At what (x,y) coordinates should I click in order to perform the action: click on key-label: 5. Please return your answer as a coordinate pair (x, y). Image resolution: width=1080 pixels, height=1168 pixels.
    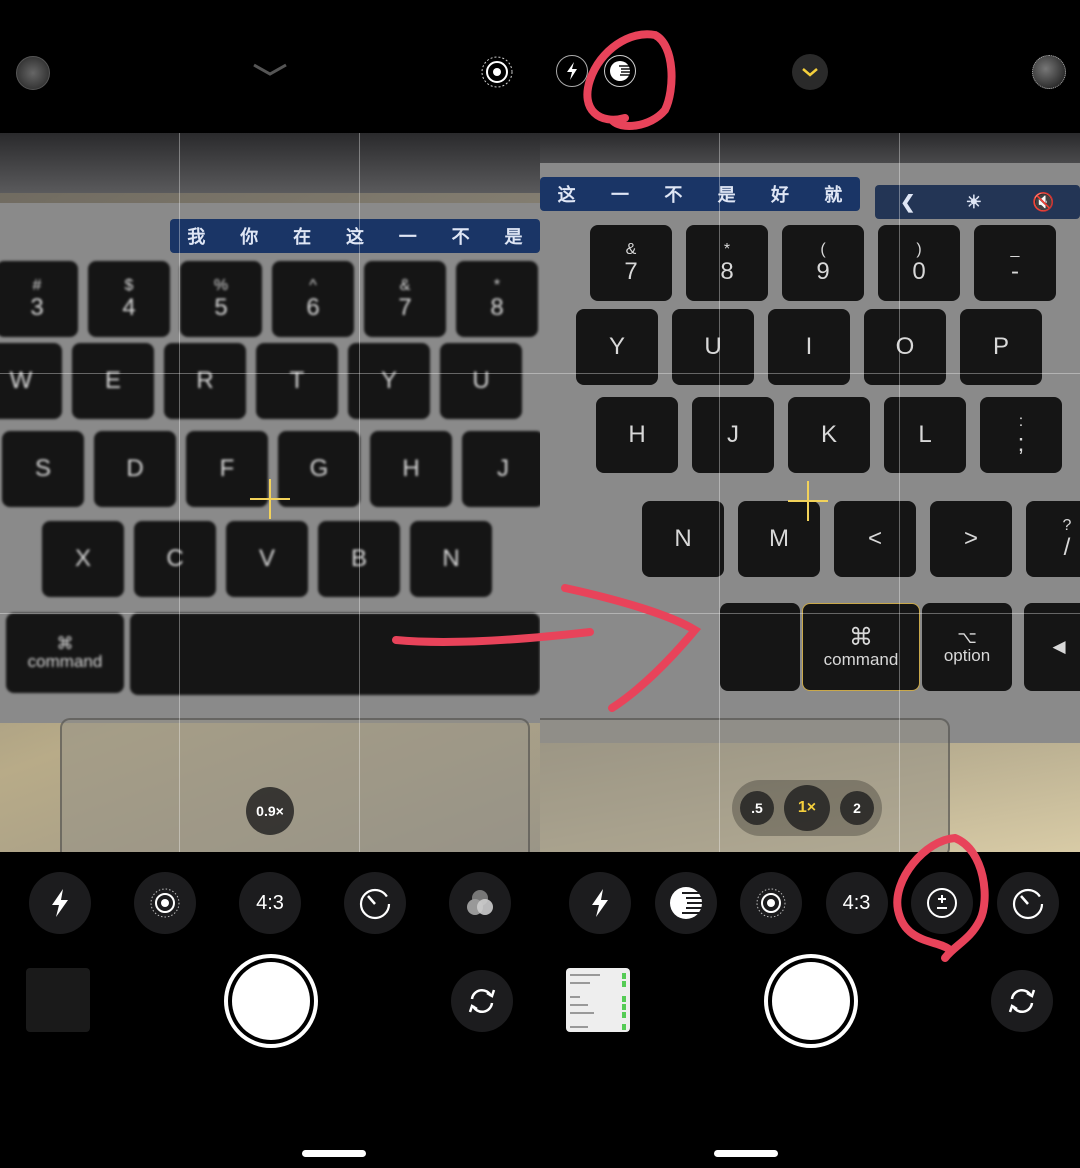
    Looking at the image, I should click on (221, 307).